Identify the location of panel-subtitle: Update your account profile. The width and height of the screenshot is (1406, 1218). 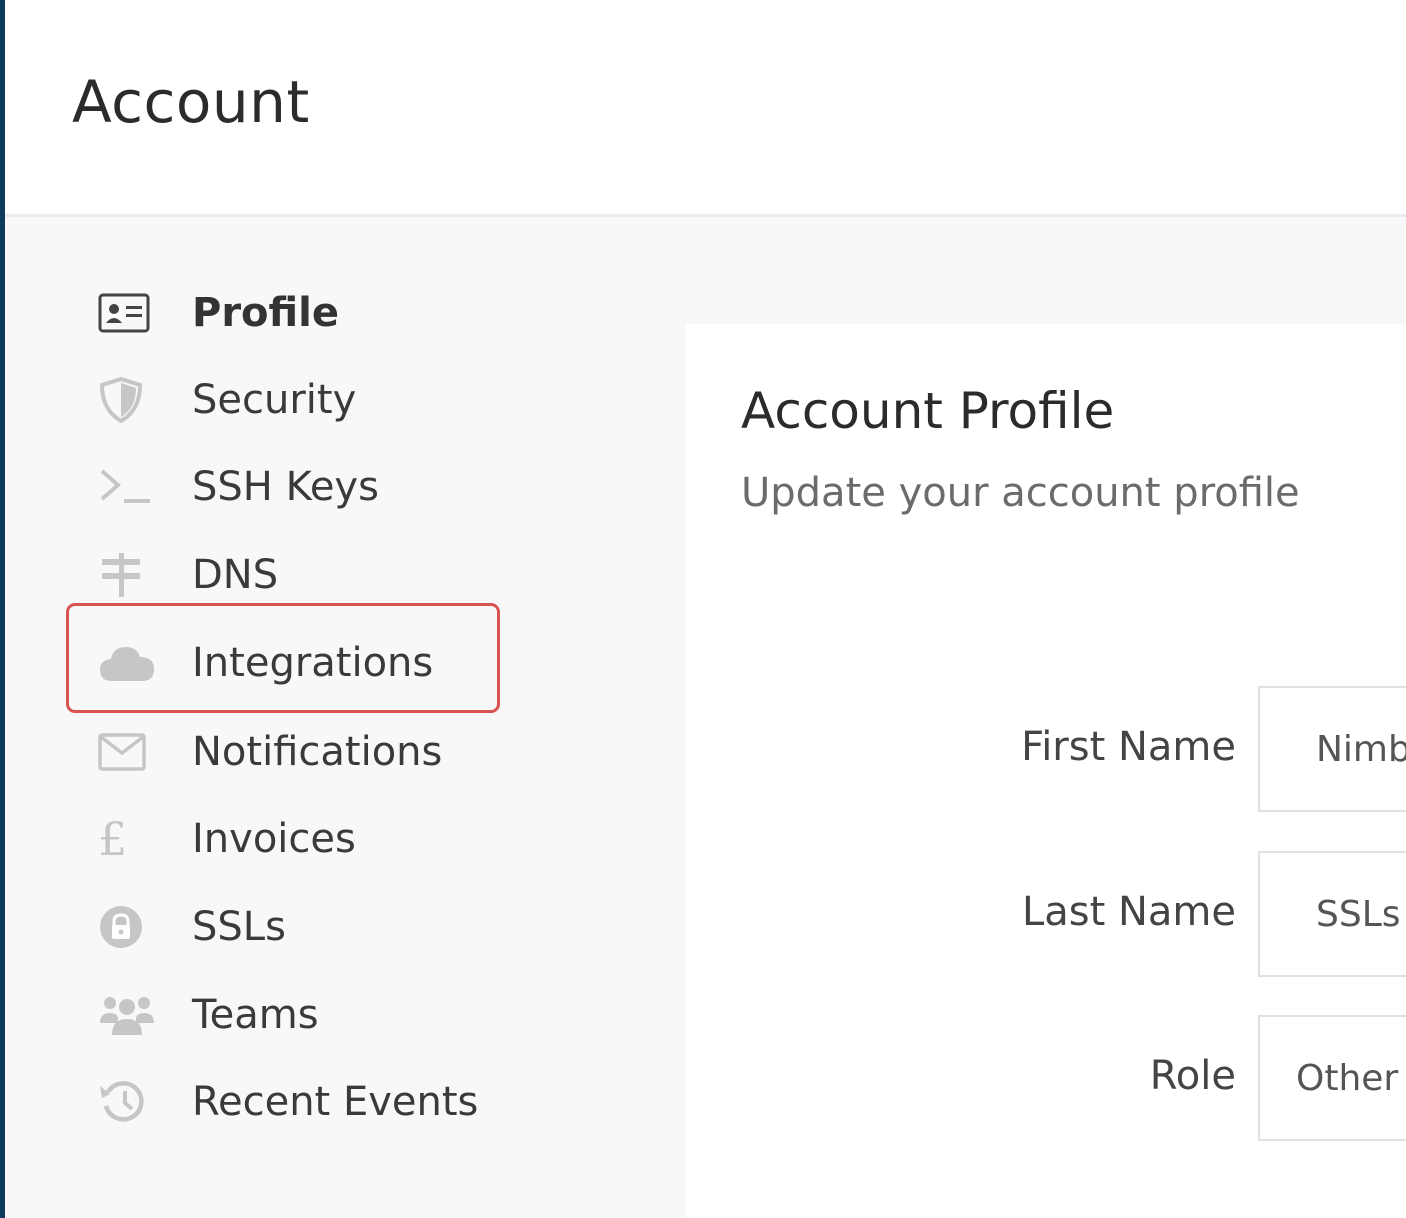
(1020, 493).